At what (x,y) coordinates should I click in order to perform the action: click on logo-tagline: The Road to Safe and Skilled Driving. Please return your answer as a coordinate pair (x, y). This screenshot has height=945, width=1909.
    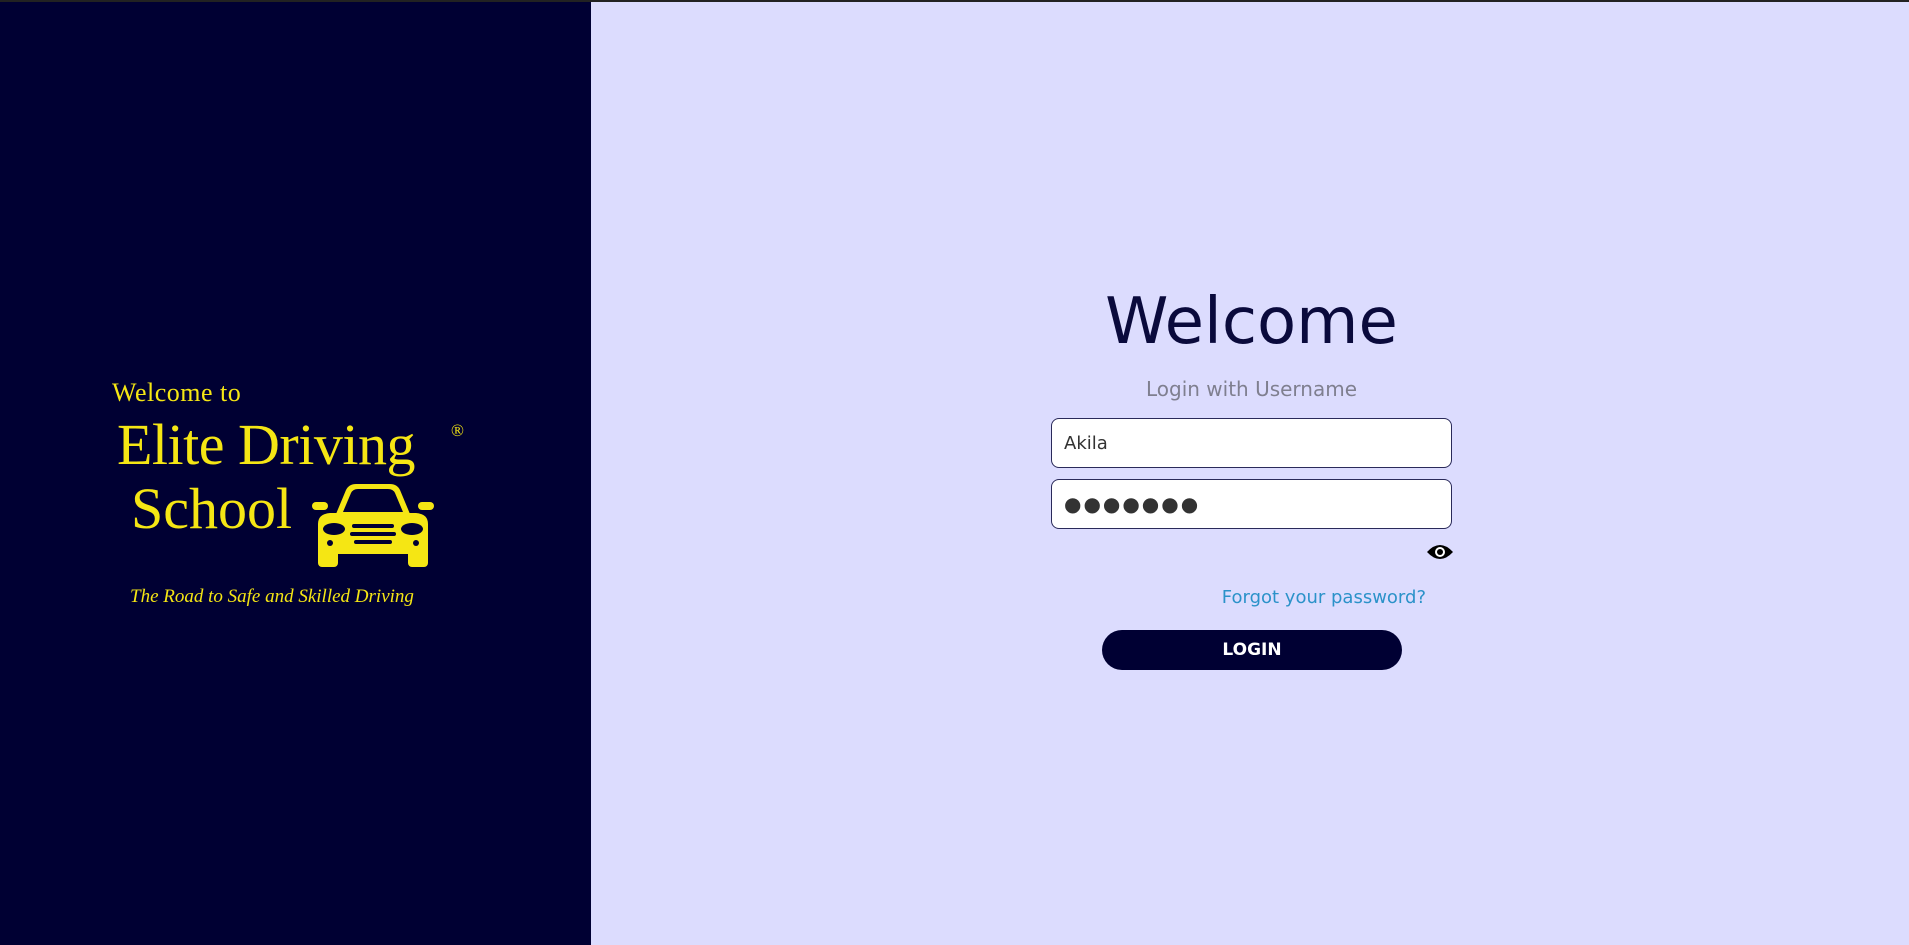
    Looking at the image, I should click on (272, 596).